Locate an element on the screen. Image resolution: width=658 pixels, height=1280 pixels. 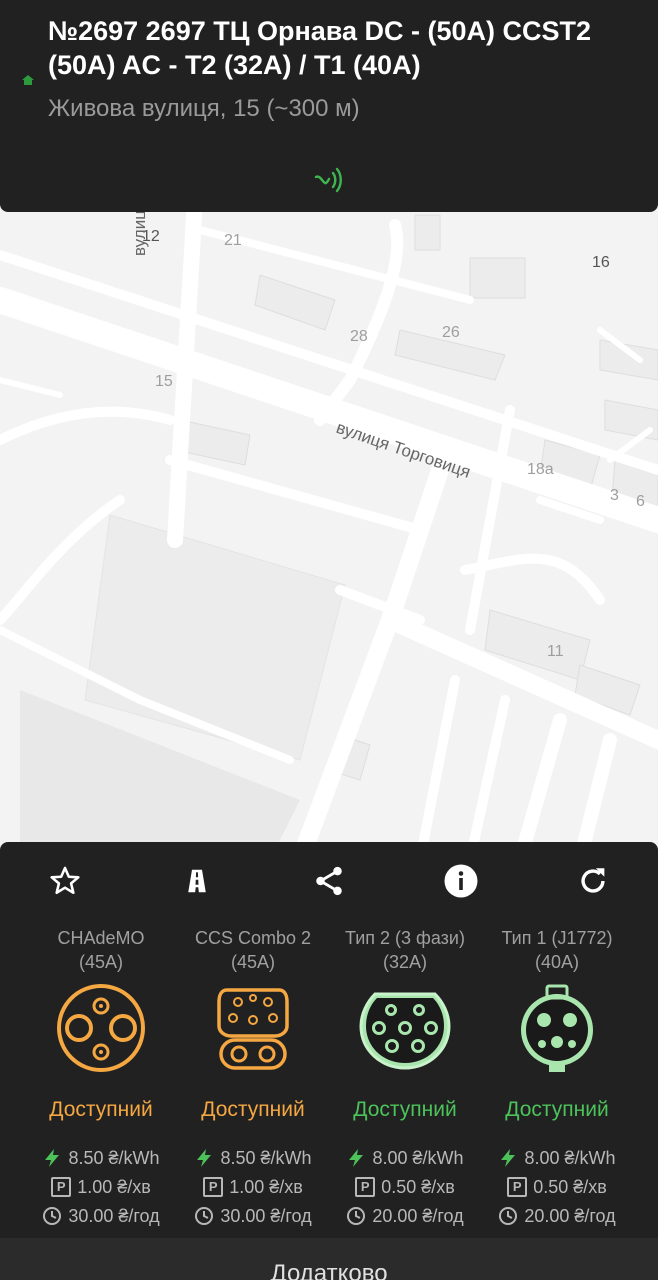
house-number-label: 6 is located at coordinates (640, 501).